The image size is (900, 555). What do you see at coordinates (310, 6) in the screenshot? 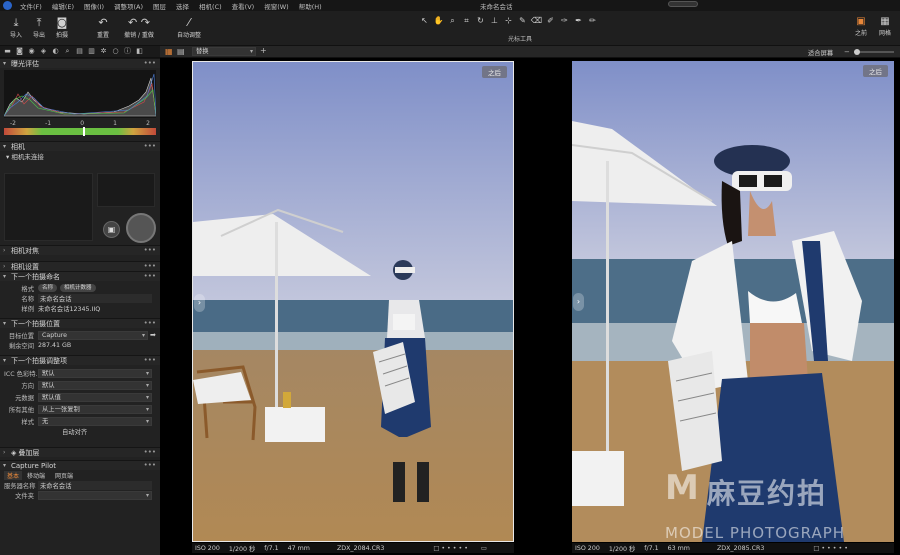
I see `menu-help: 帮助(H)` at bounding box center [310, 6].